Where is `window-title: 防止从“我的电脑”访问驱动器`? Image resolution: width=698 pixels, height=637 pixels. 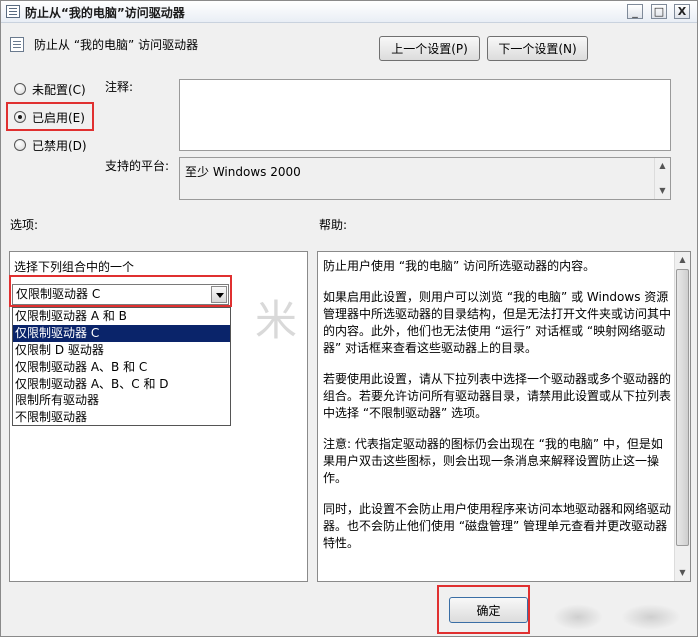 window-title: 防止从“我的电脑”访问驱动器 is located at coordinates (105, 13).